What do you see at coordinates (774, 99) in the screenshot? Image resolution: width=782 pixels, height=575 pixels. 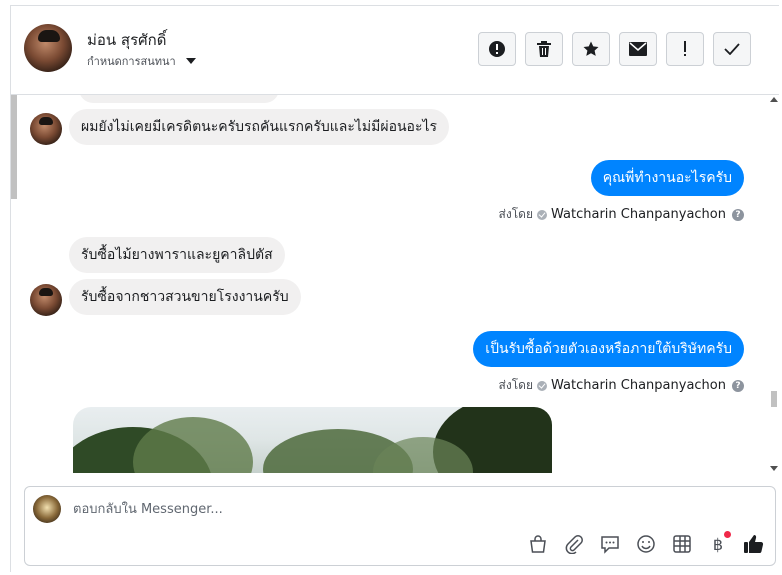 I see `scroll-up-arrow-icon` at bounding box center [774, 99].